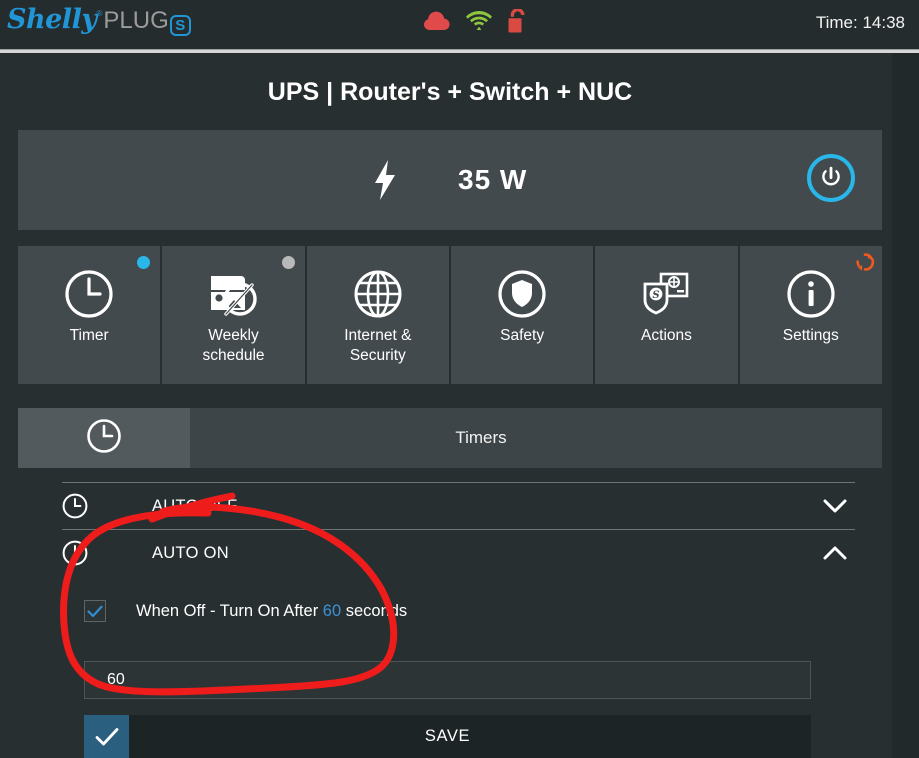  What do you see at coordinates (493, 179) in the screenshot?
I see `power-consumption-value: 35 W` at bounding box center [493, 179].